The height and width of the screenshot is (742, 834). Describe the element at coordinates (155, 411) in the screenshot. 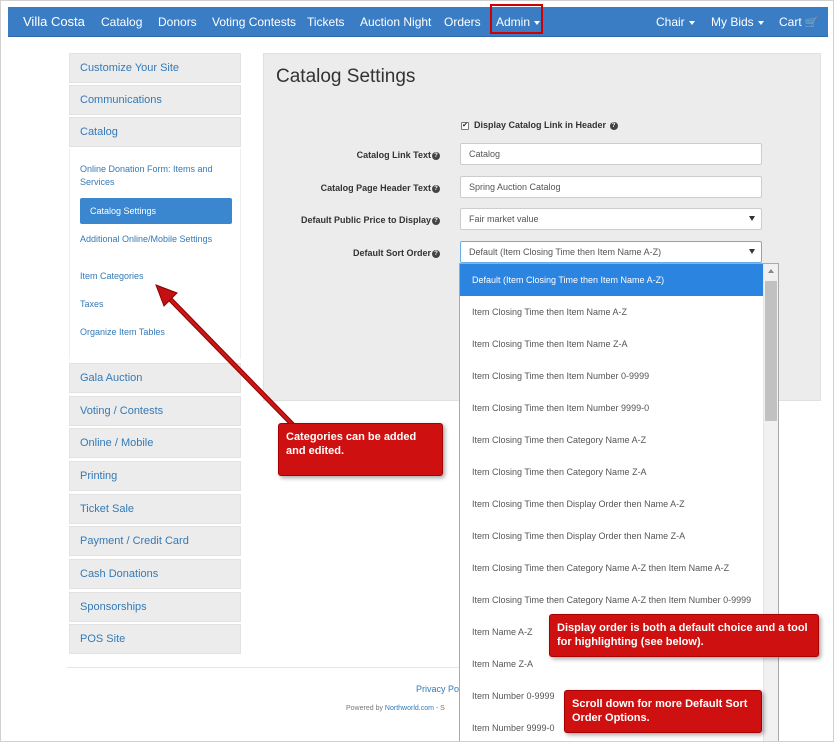

I see `sidebar-item-voting-contests: Voting / Contests` at that location.